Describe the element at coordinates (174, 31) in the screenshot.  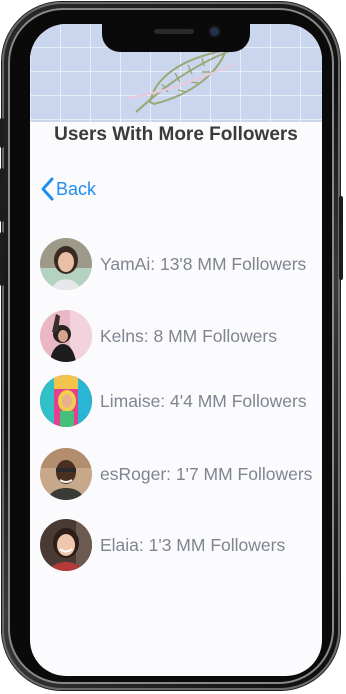
I see `speaker-grille` at that location.